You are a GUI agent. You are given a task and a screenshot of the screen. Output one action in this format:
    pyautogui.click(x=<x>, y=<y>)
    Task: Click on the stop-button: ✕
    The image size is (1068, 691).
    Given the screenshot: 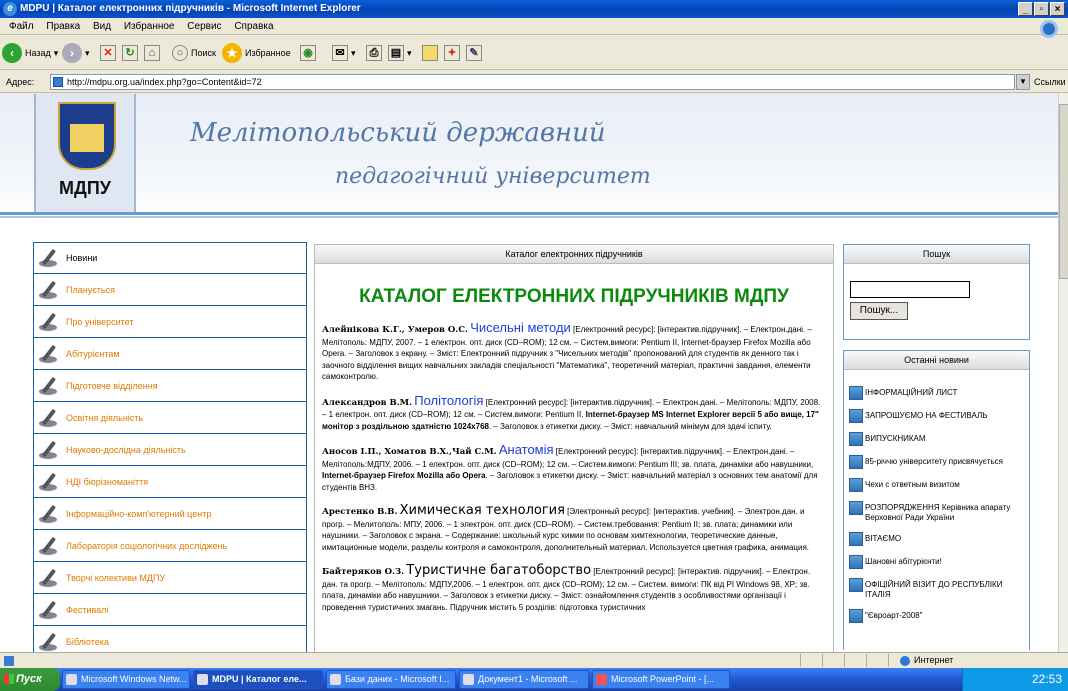 What is the action you would take?
    pyautogui.click(x=108, y=53)
    